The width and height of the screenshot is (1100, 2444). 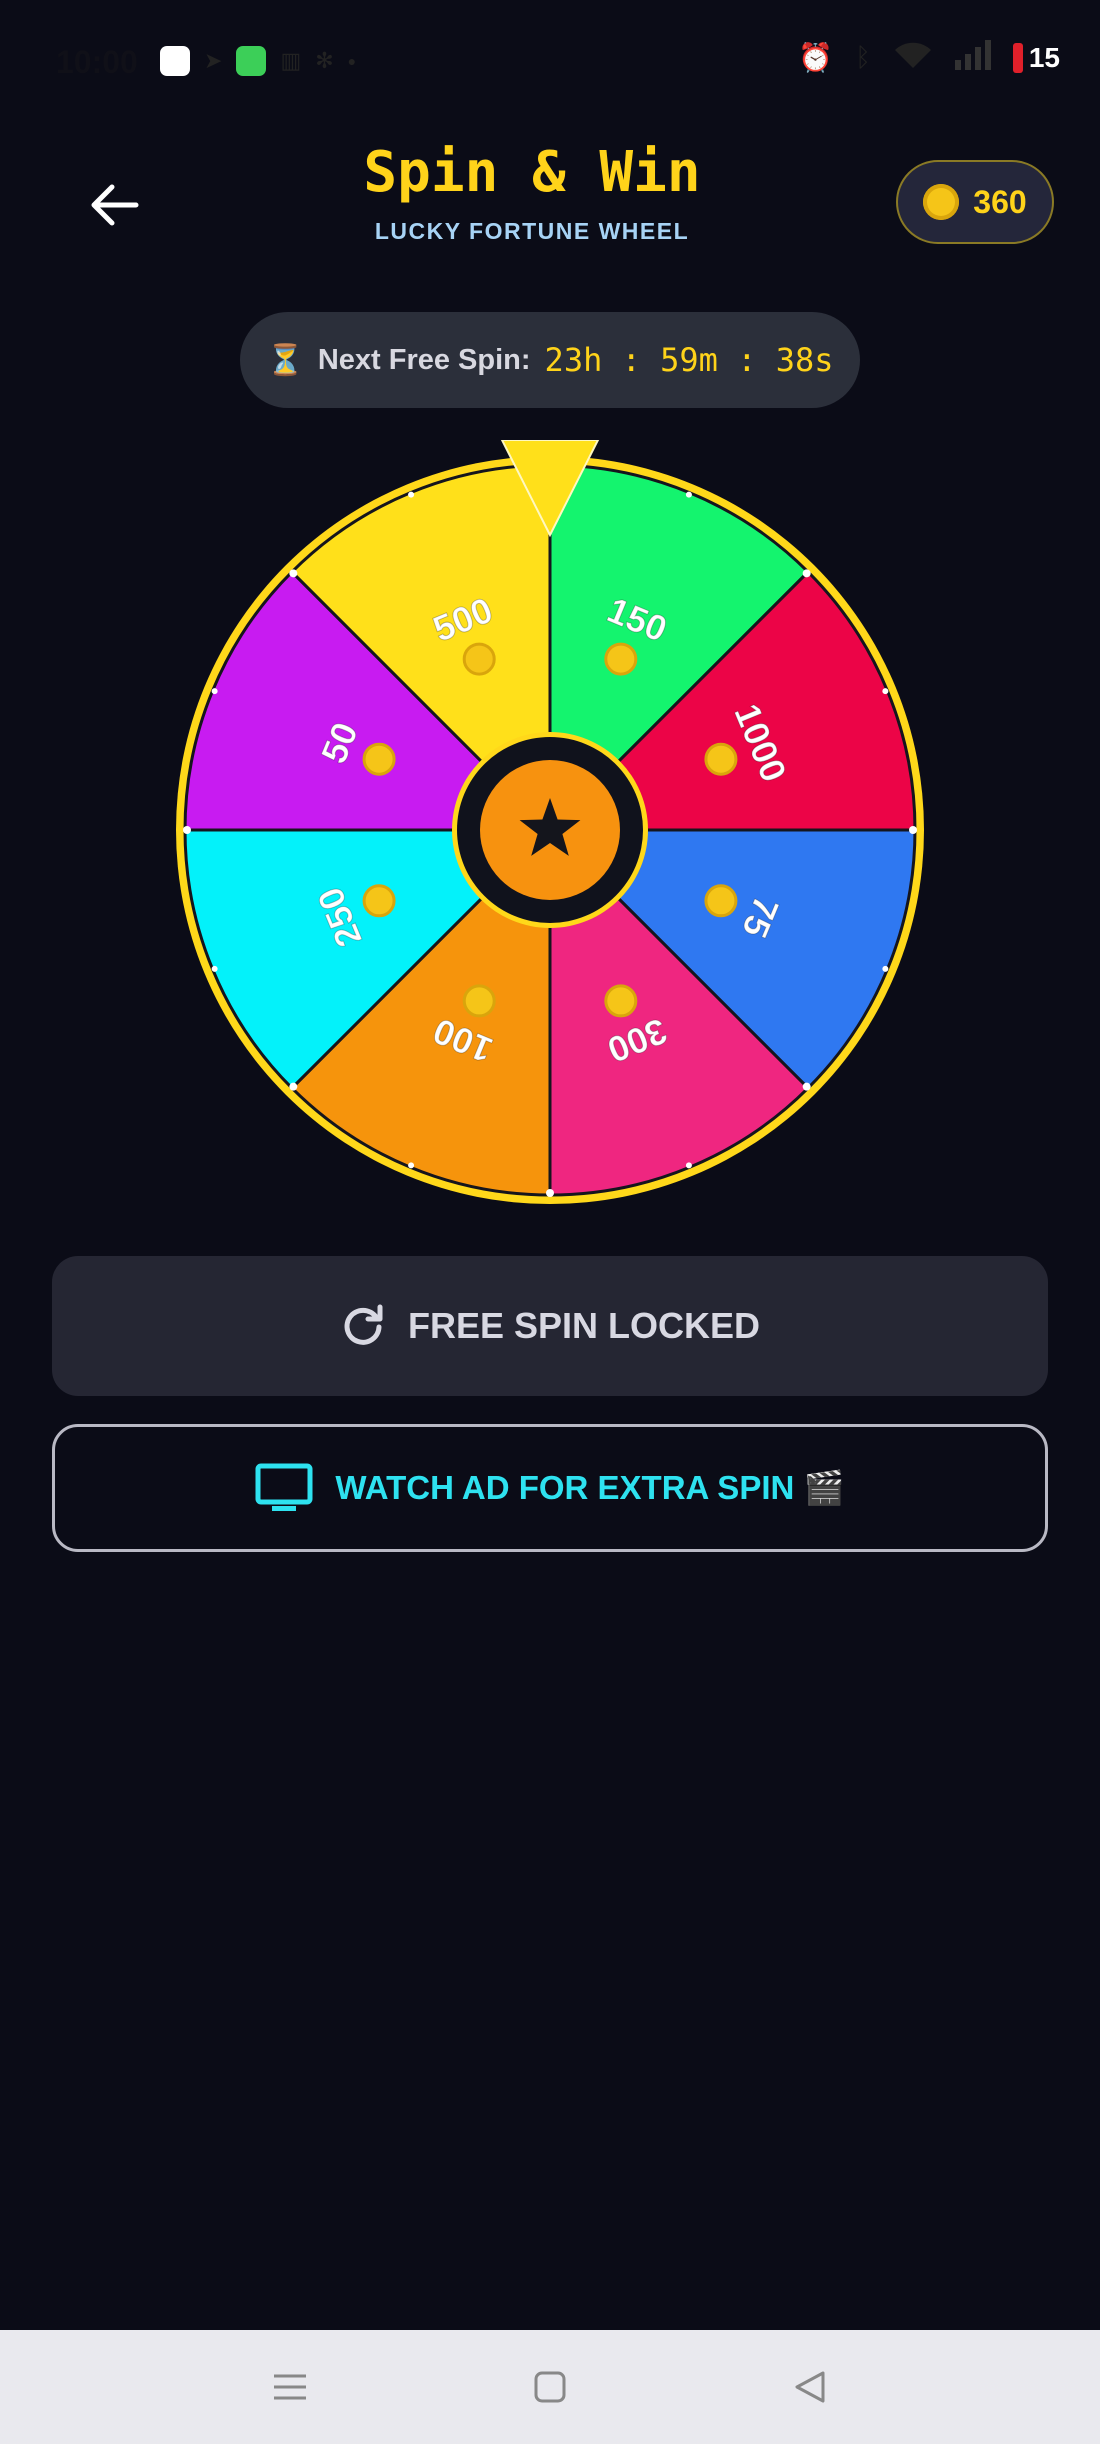 I want to click on free-spin-button: FREE SPIN LOCKED, so click(x=550, y=1326).